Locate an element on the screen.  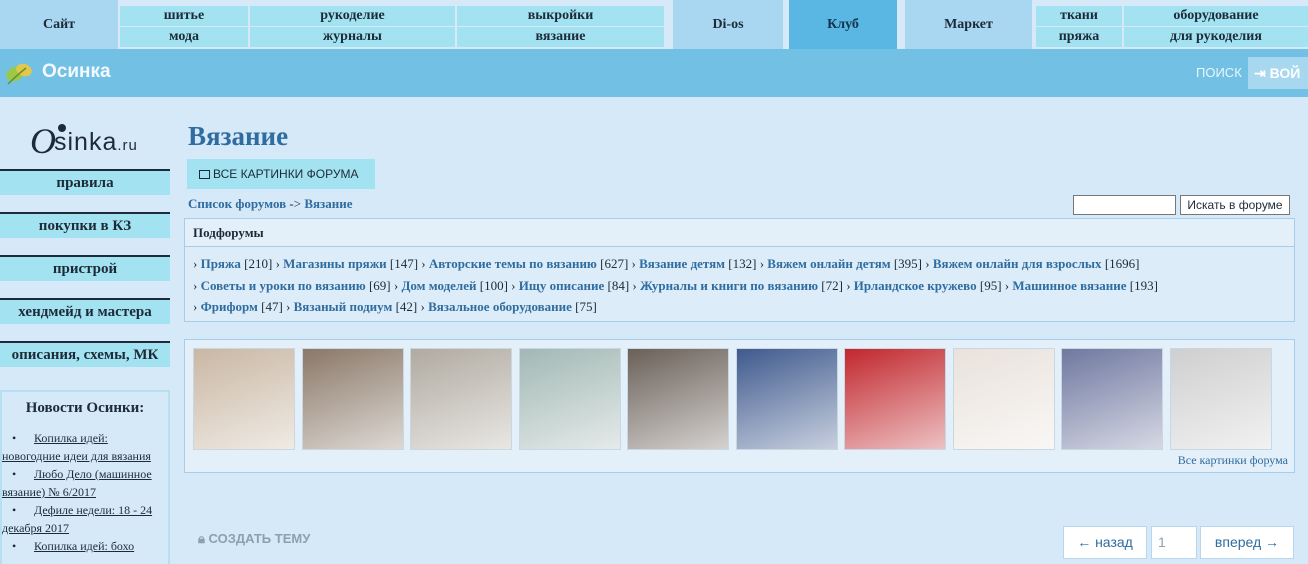
nav-for-needlework: для рукоделия is located at coordinates (1216, 37).